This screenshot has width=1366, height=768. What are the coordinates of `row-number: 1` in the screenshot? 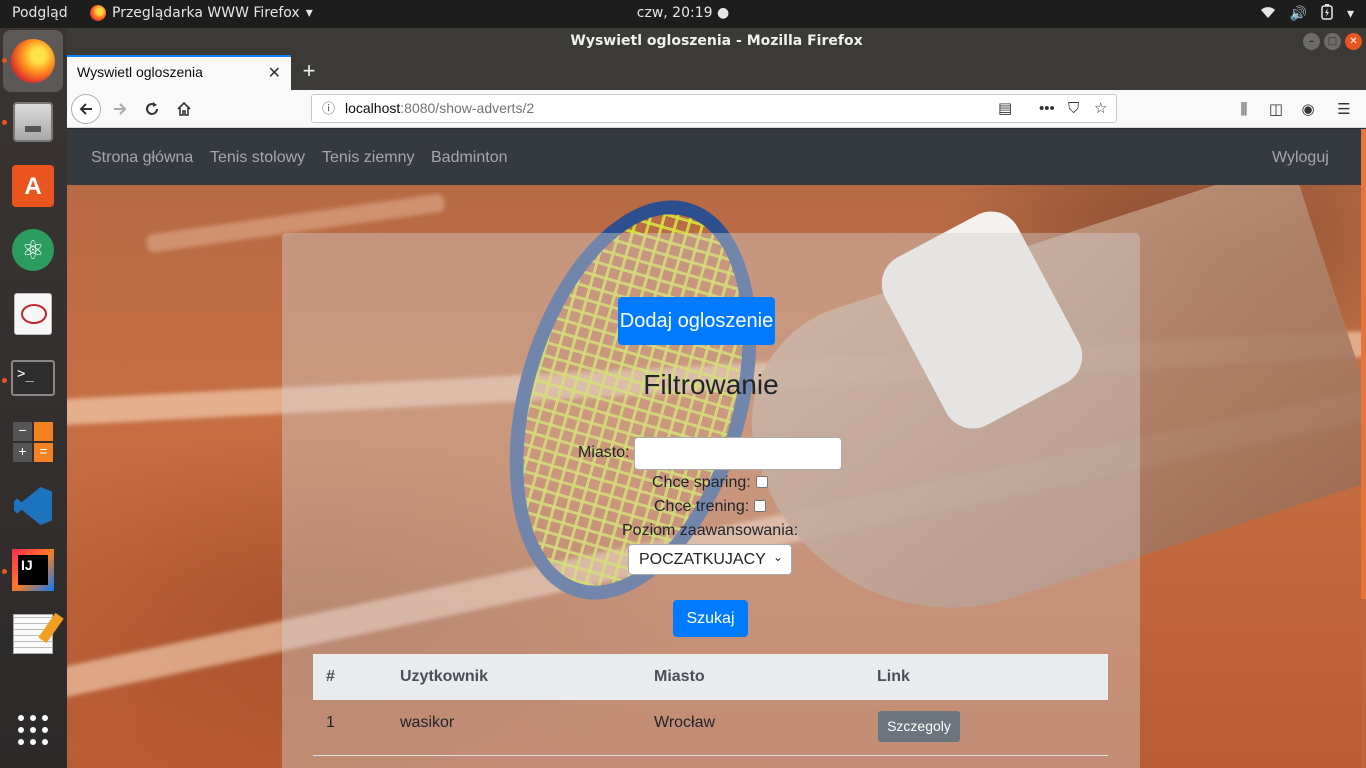 It's located at (330, 722).